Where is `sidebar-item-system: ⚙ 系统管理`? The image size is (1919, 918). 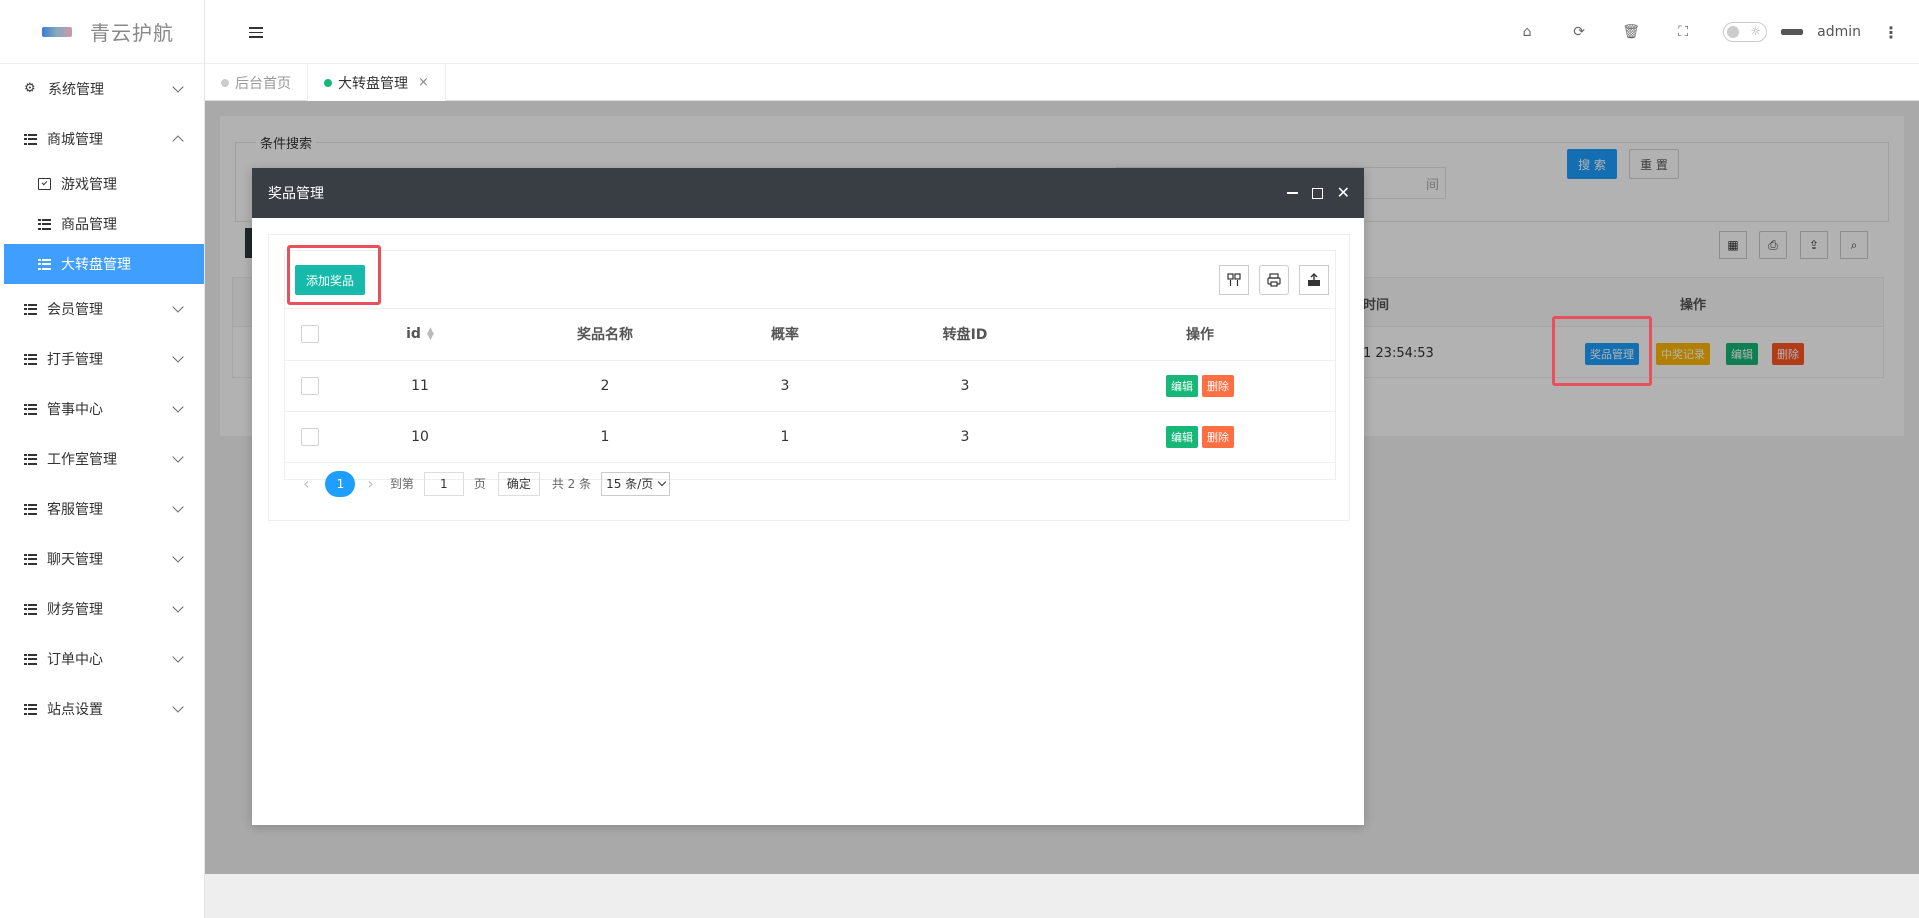
sidebar-item-system: ⚙ 系统管理 is located at coordinates (102, 89).